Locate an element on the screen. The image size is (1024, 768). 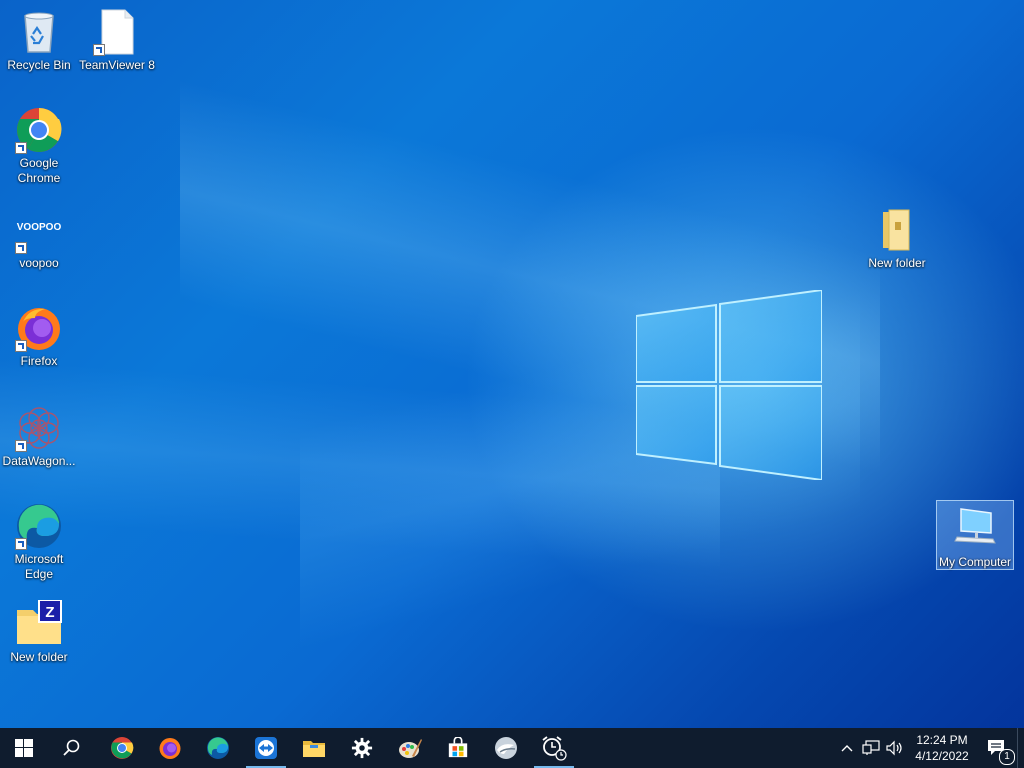
windows-start-icon is located at coordinates (24, 748).